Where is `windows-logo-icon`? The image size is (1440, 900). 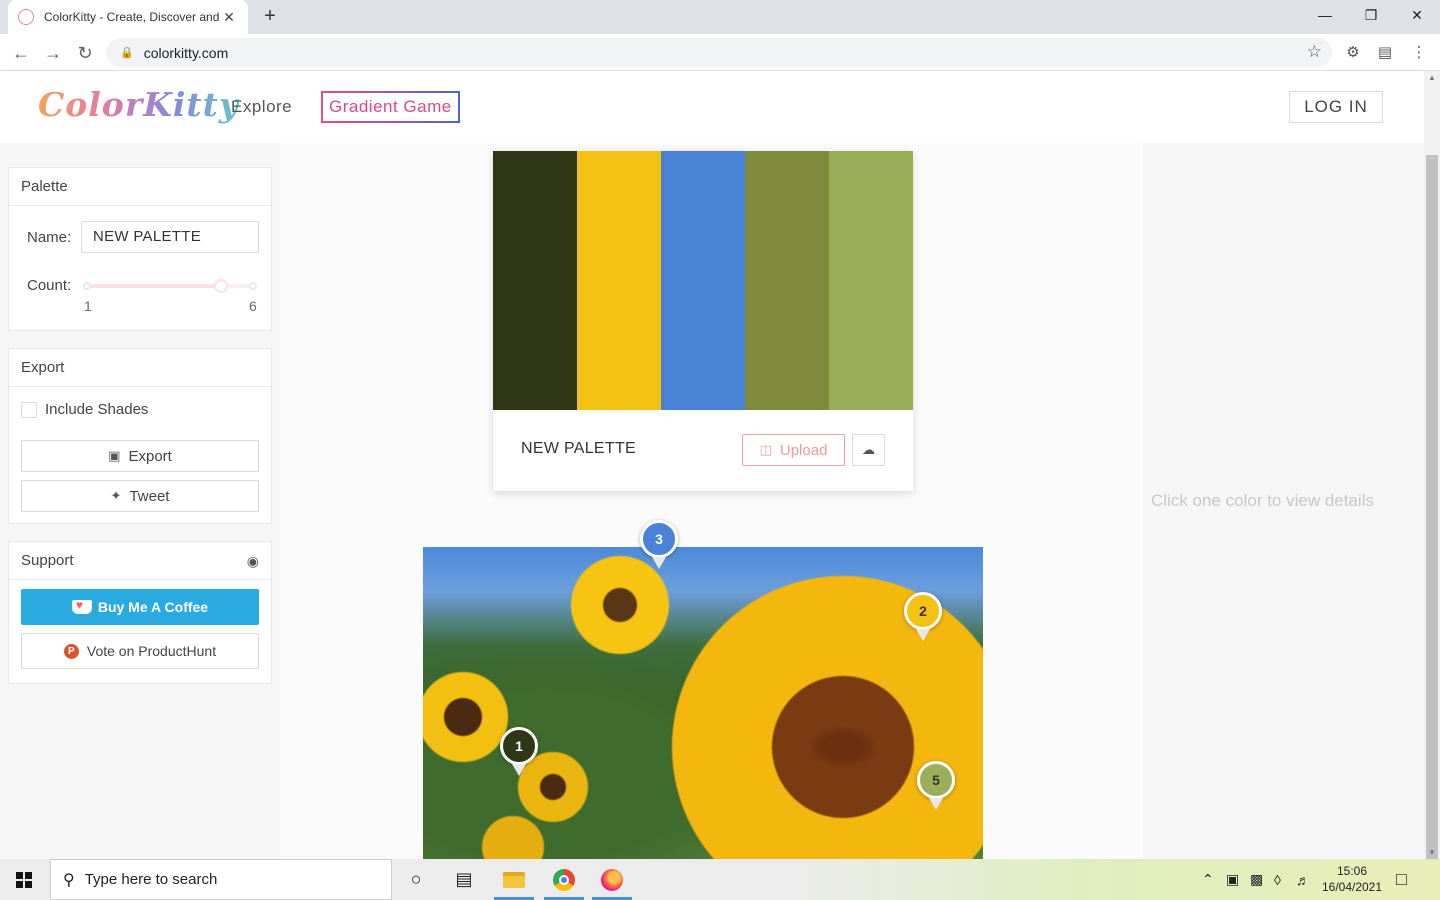 windows-logo-icon is located at coordinates (24, 879).